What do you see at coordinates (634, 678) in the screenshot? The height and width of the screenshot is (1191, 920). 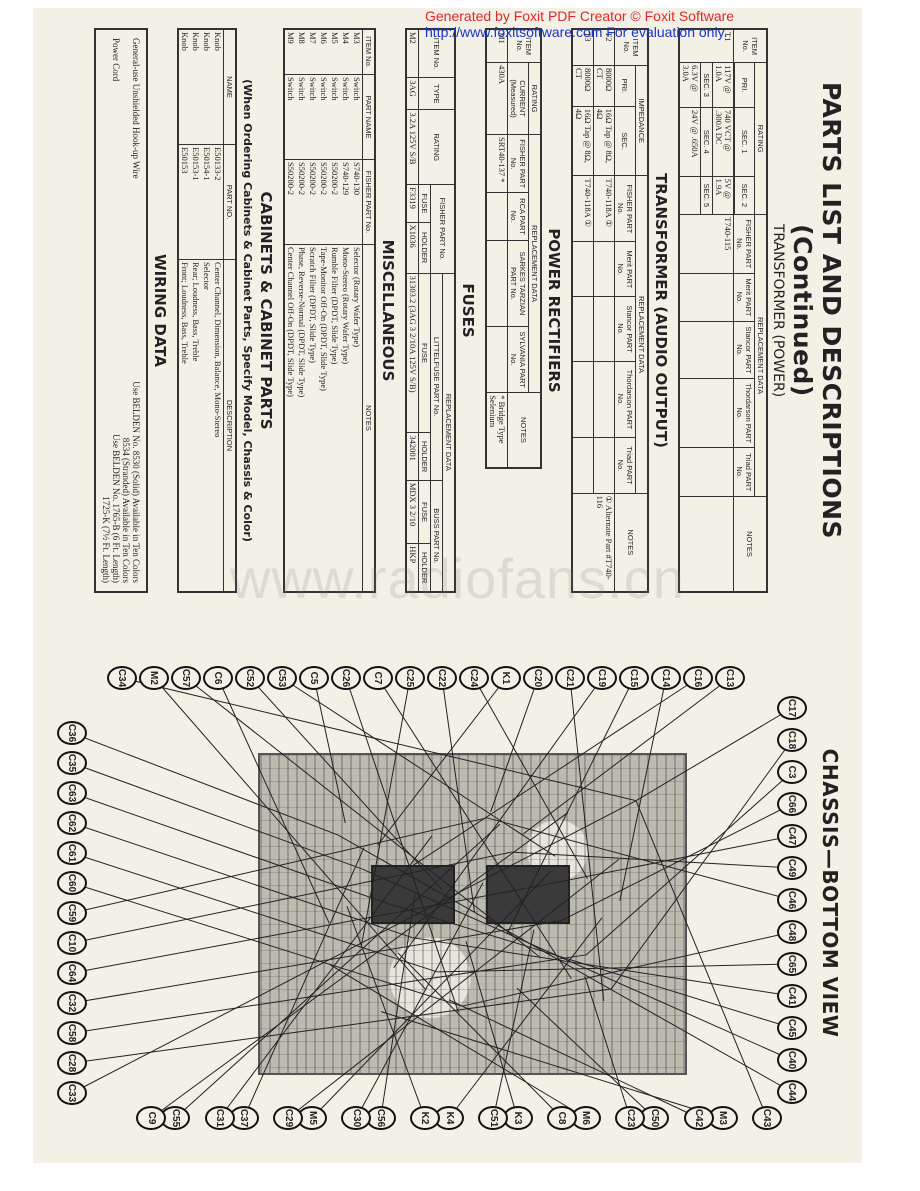 I see `callout-c15: C15` at bounding box center [634, 678].